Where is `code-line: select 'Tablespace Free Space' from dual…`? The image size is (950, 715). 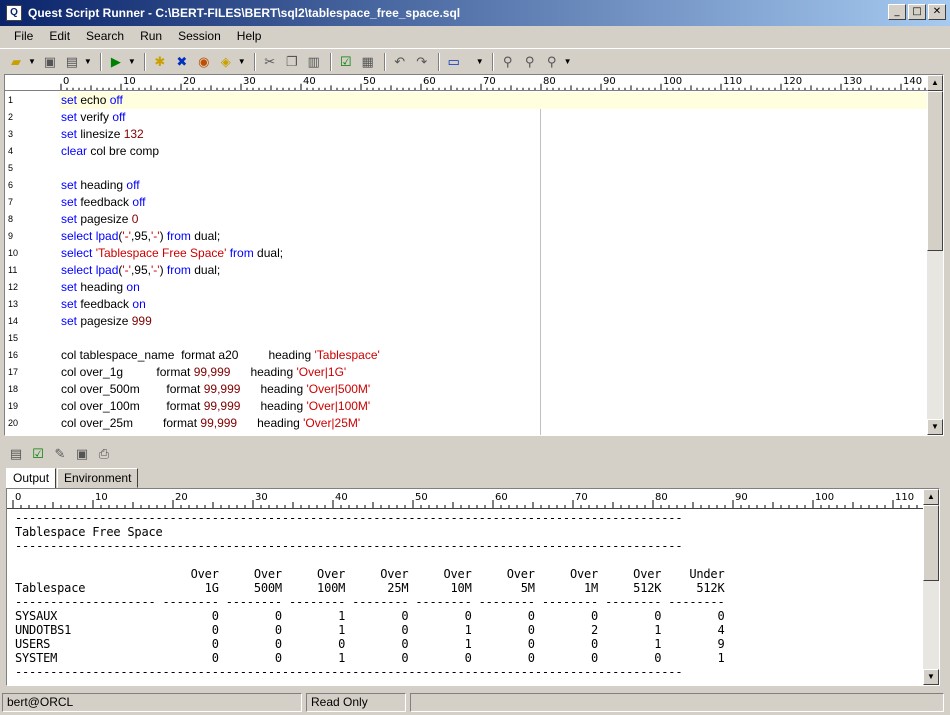 code-line: select 'Tablespace Free Space' from dual… is located at coordinates (493, 253).